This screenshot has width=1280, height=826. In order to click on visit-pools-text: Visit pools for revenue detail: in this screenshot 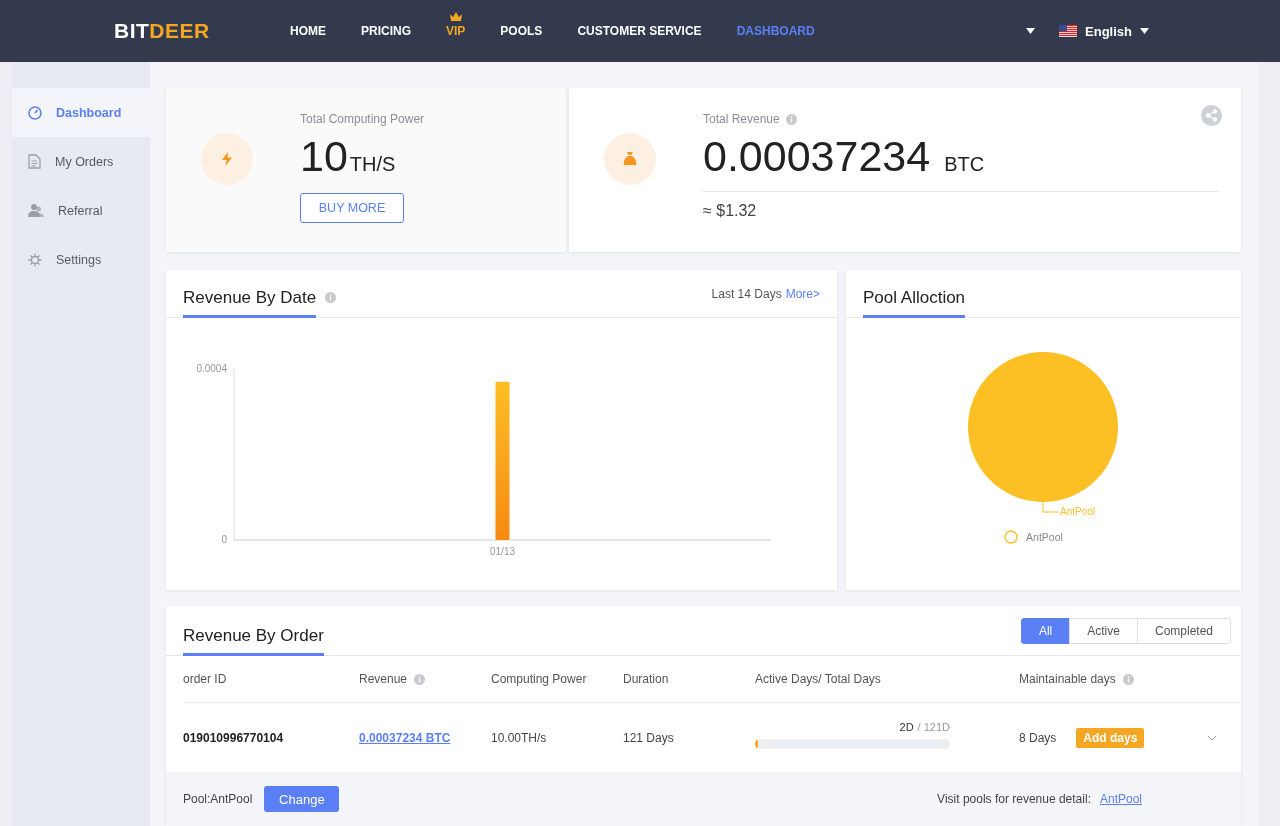, I will do `click(1014, 799)`.